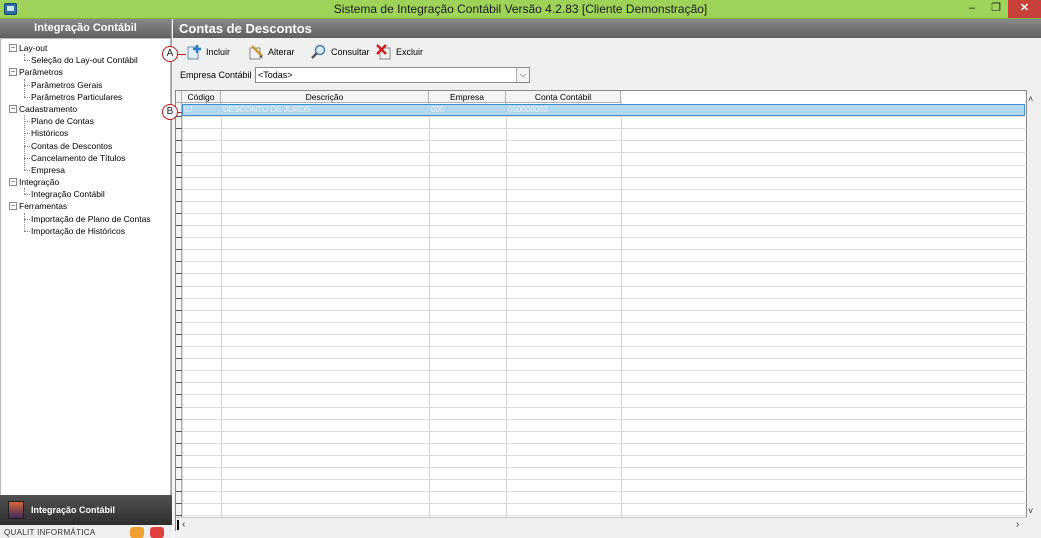  I want to click on edit-button: Alterar, so click(271, 52).